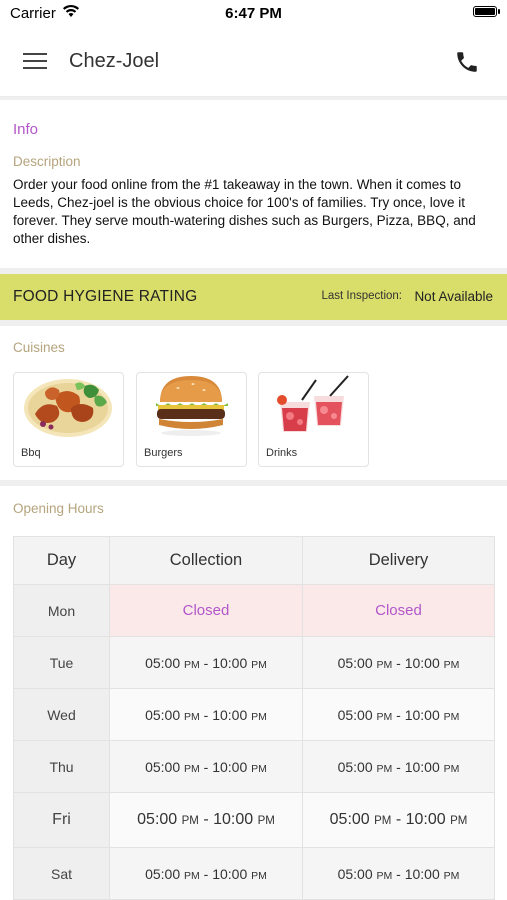 The image size is (507, 900). What do you see at coordinates (453, 296) in the screenshot?
I see `last-inspection-value: Not Available` at bounding box center [453, 296].